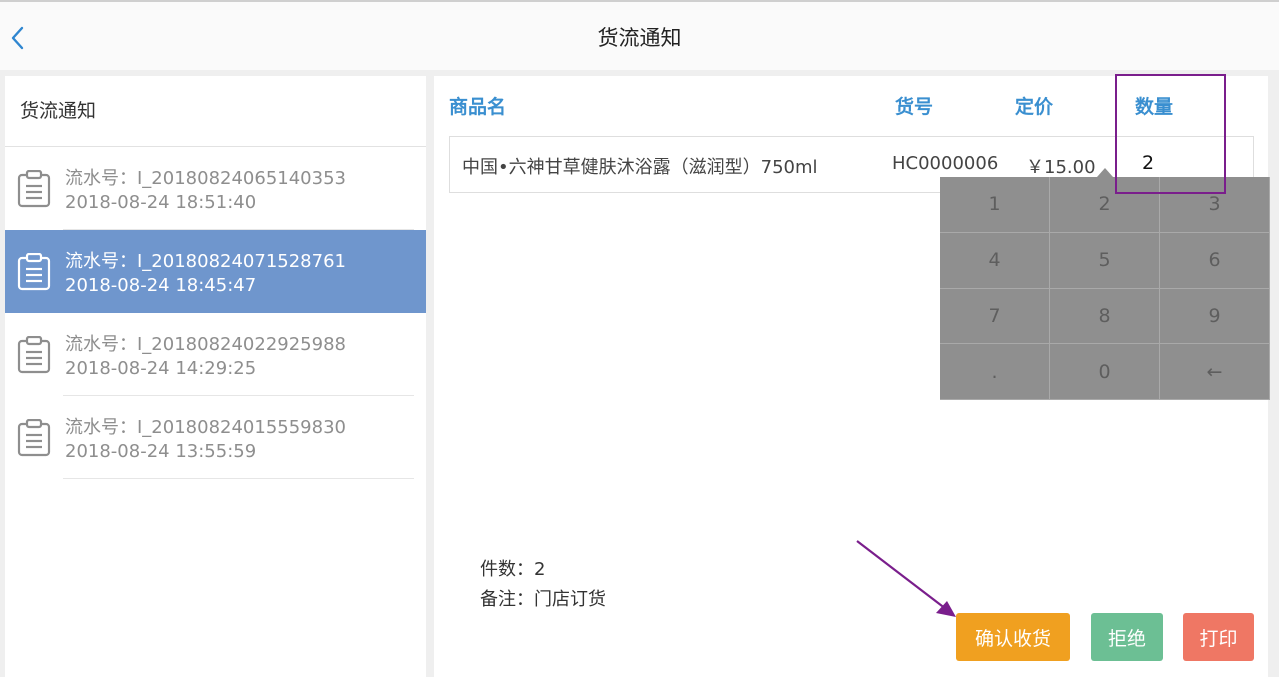 The image size is (1279, 677). What do you see at coordinates (995, 372) in the screenshot?
I see `key-decimal: .` at bounding box center [995, 372].